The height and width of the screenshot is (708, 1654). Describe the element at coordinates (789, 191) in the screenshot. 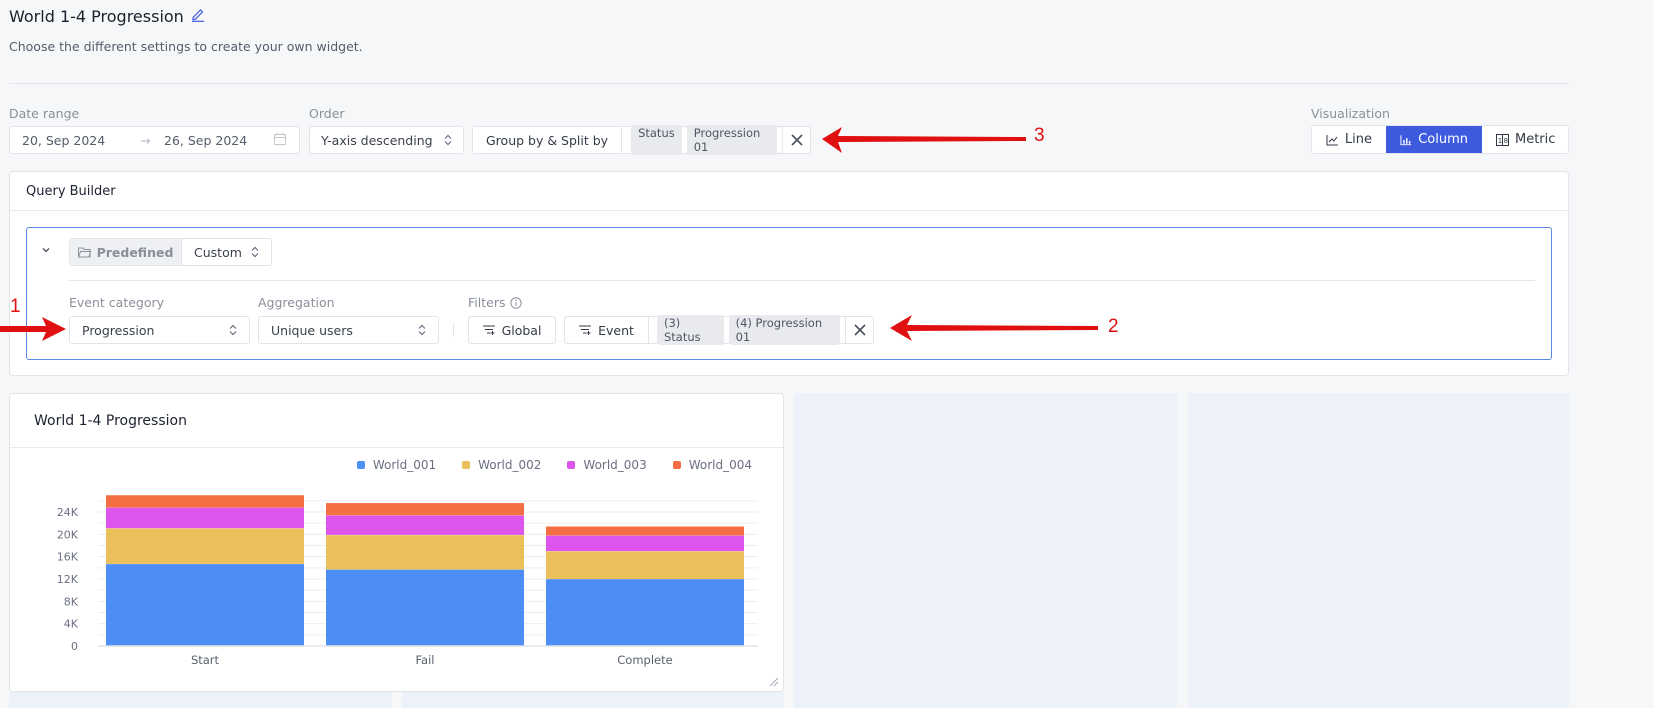

I see `query-builder-title: Query Builder` at that location.